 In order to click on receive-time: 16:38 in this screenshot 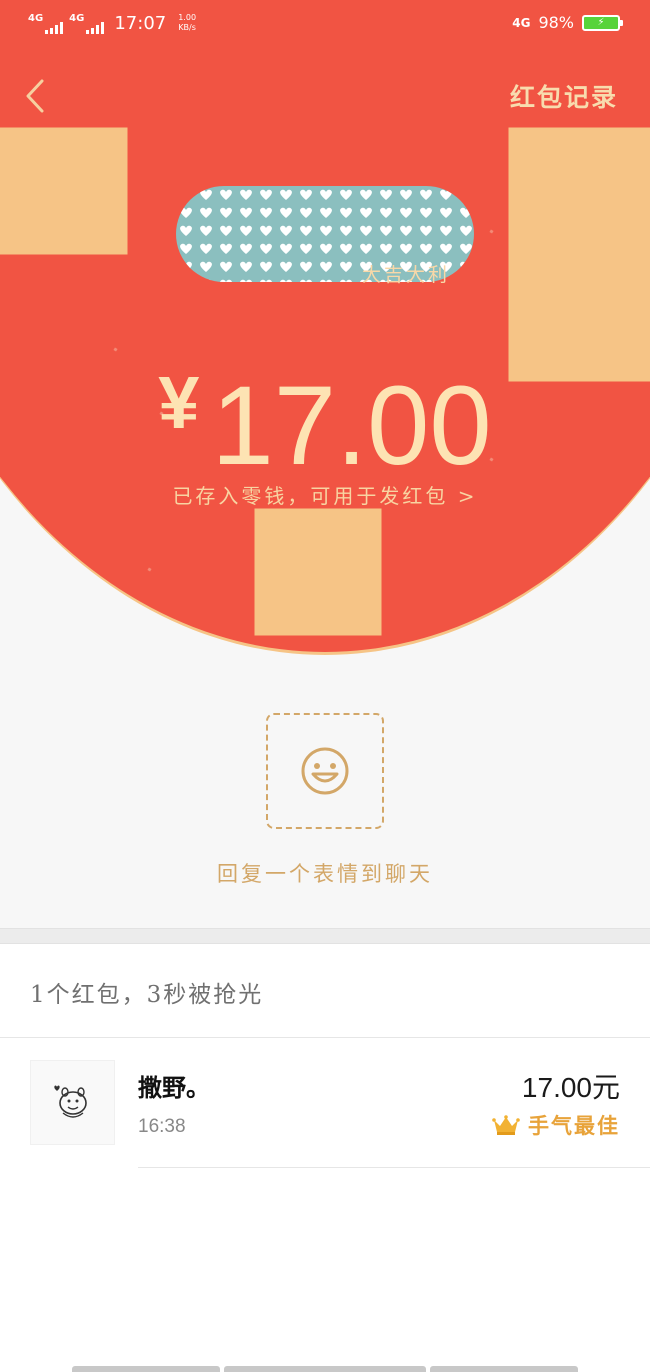, I will do `click(162, 1126)`.